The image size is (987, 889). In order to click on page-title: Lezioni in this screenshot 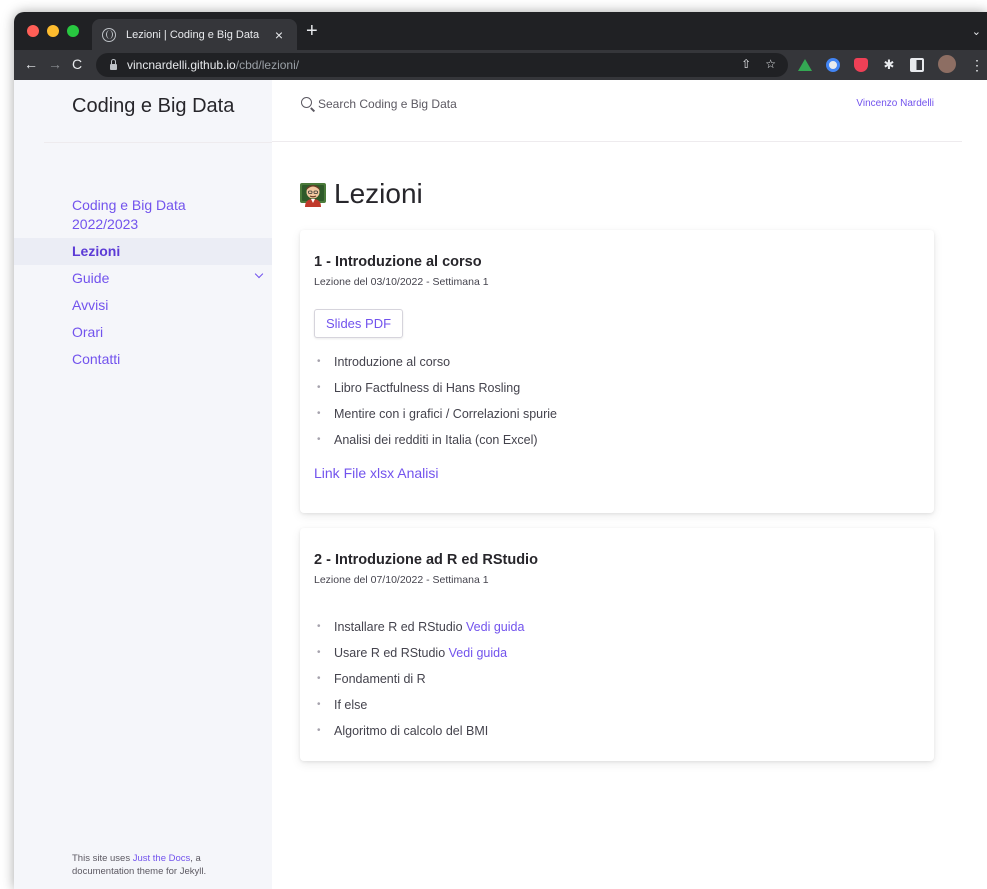, I will do `click(361, 194)`.